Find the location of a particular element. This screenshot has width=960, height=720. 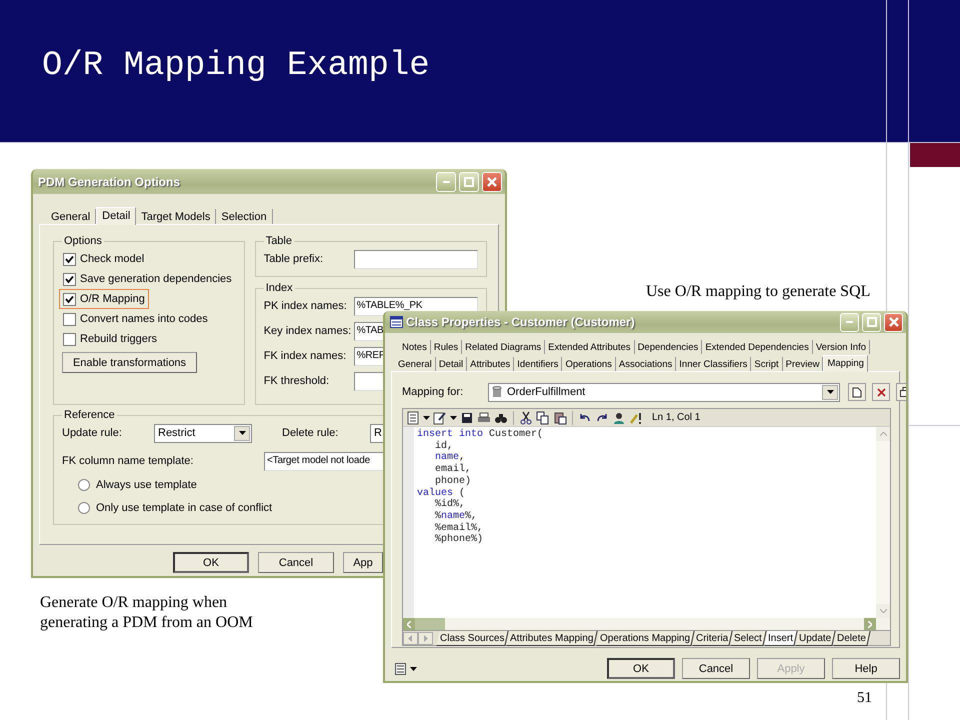

tab: Rules is located at coordinates (446, 347).